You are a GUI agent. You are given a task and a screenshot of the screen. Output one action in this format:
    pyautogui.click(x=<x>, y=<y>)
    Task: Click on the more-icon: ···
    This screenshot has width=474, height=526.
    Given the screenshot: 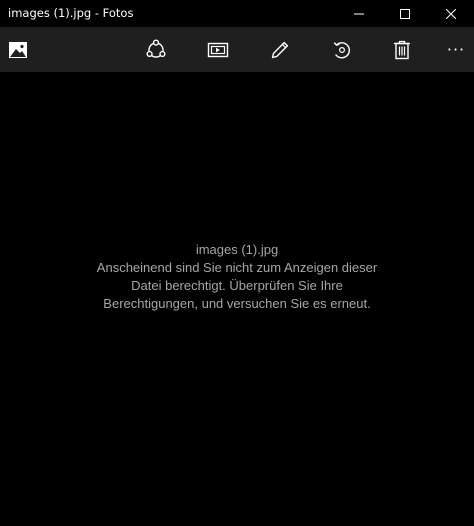 What is the action you would take?
    pyautogui.click(x=456, y=49)
    